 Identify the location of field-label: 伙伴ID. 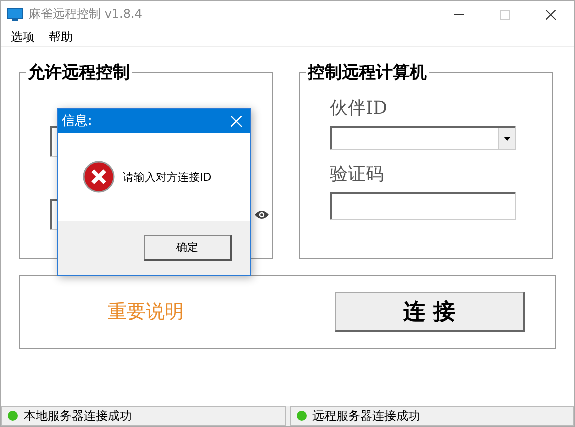
(359, 108).